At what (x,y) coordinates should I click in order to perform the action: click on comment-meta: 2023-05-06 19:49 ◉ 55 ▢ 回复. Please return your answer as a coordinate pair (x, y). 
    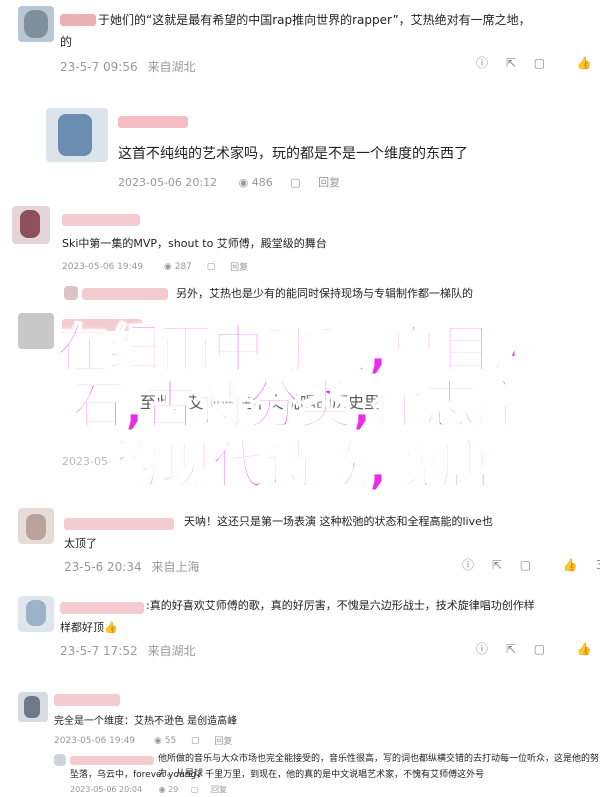
    Looking at the image, I should click on (143, 741).